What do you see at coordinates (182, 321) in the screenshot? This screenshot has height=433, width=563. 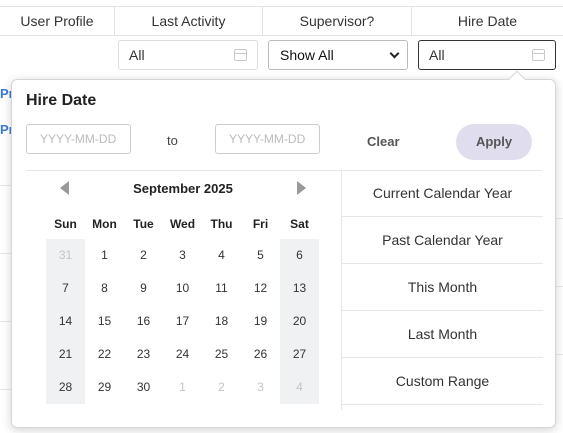 I see `calendar-day: 17` at bounding box center [182, 321].